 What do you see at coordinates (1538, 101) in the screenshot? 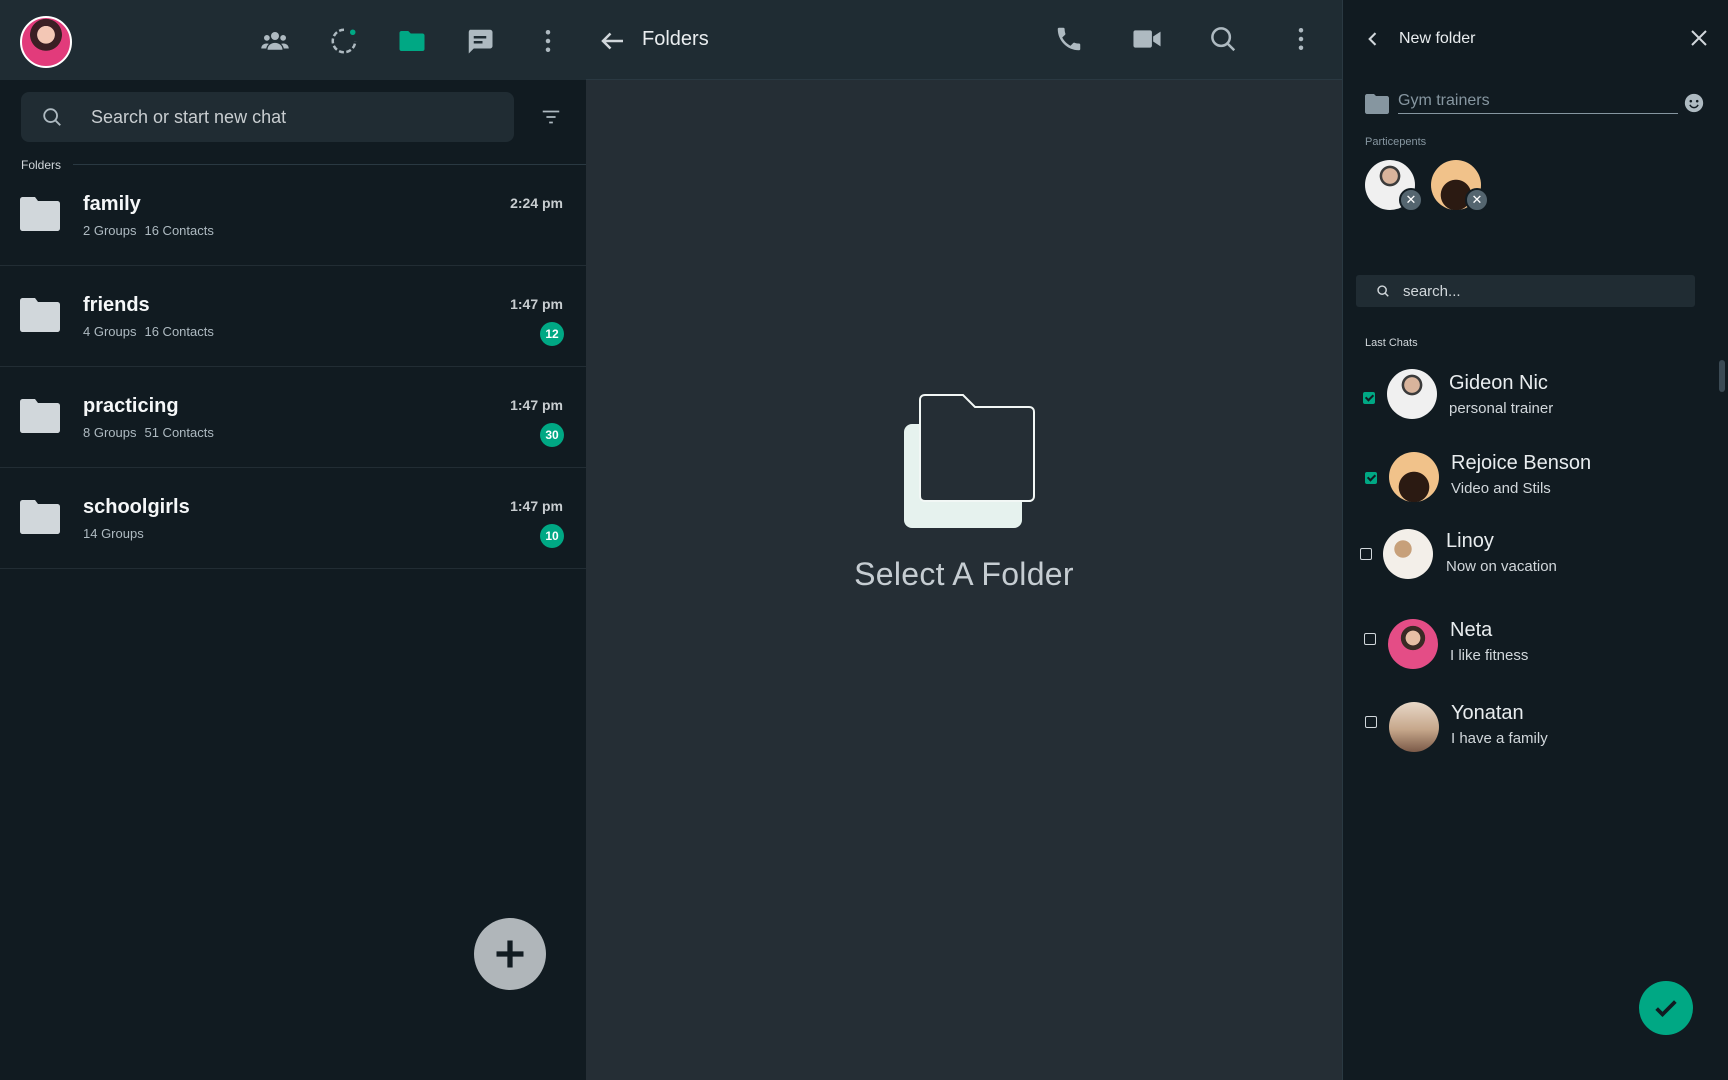
I see `folder-name-input` at bounding box center [1538, 101].